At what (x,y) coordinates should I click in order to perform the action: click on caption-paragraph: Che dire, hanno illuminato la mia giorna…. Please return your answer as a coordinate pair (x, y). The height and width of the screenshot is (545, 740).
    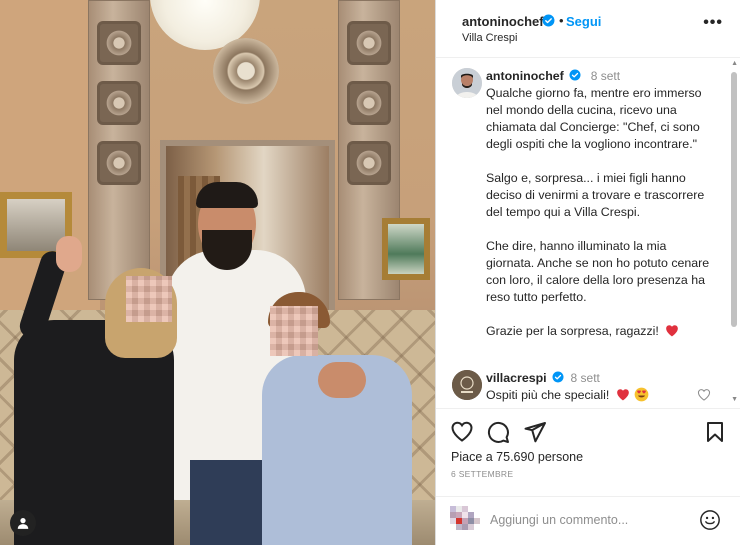
    Looking at the image, I should click on (598, 271).